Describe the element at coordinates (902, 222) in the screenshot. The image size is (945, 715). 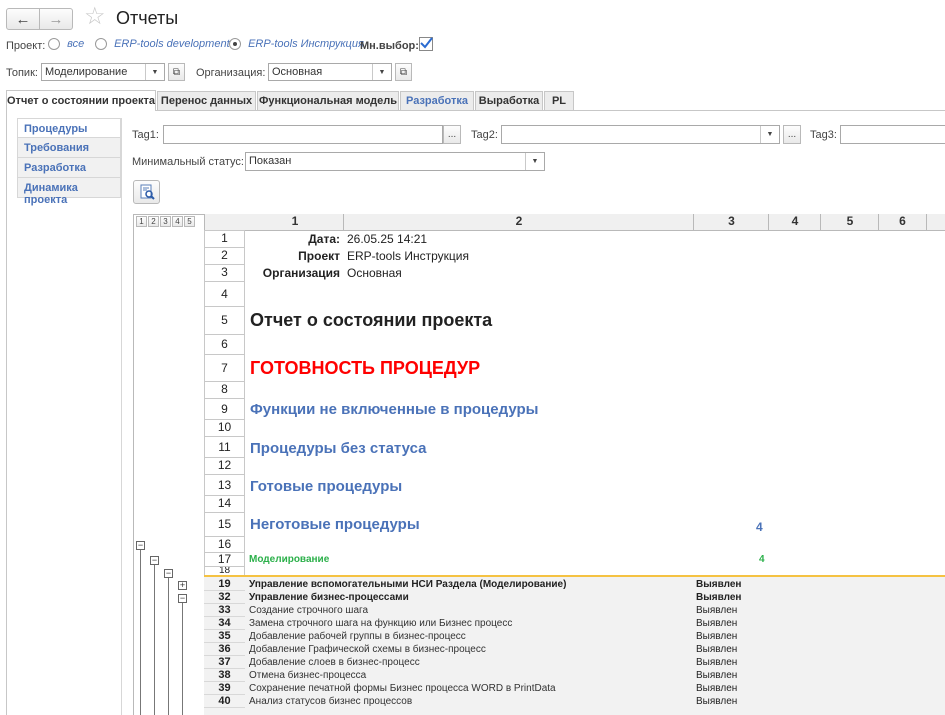
I see `column-header-6: 6` at that location.